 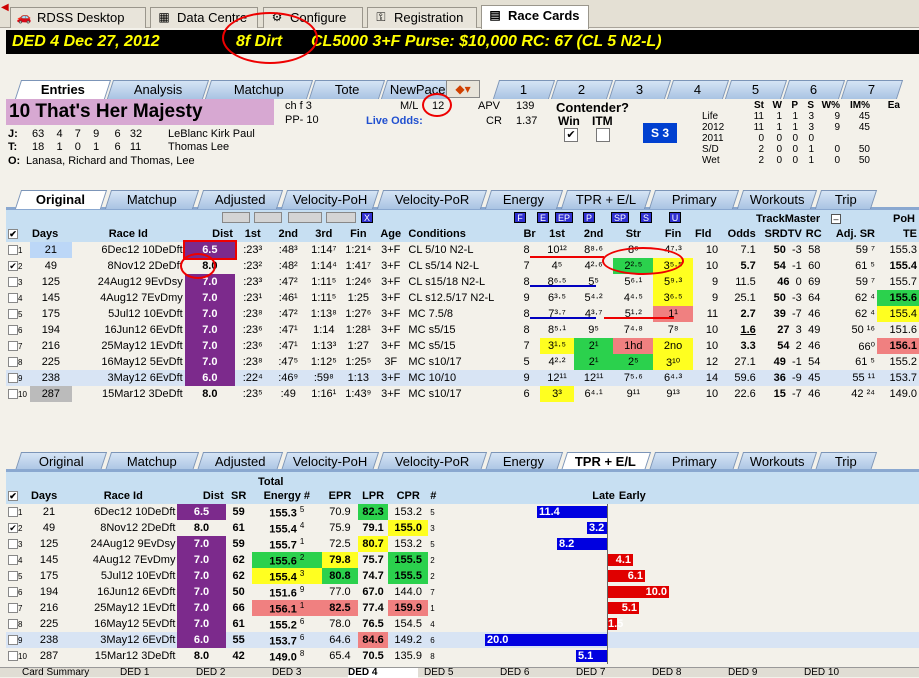 What do you see at coordinates (694, 199) in the screenshot?
I see `tab-primary: Primary` at bounding box center [694, 199].